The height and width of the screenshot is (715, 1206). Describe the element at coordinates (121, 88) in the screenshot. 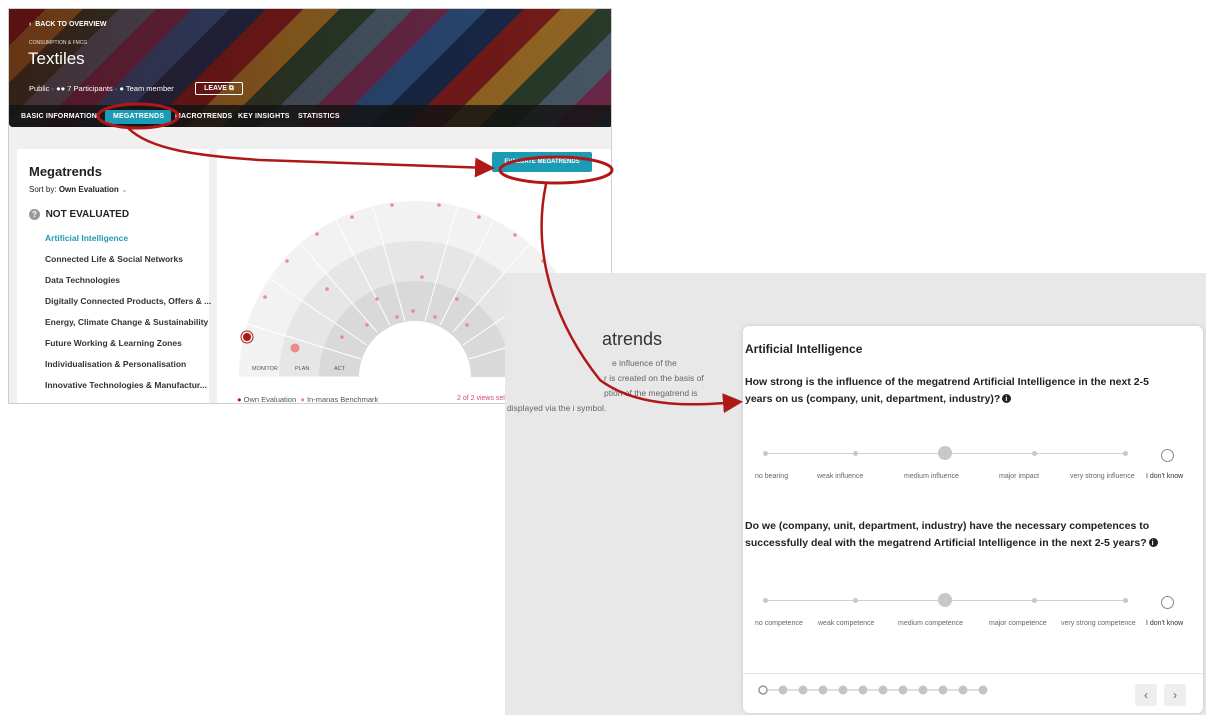

I see `user-icon: ●` at that location.